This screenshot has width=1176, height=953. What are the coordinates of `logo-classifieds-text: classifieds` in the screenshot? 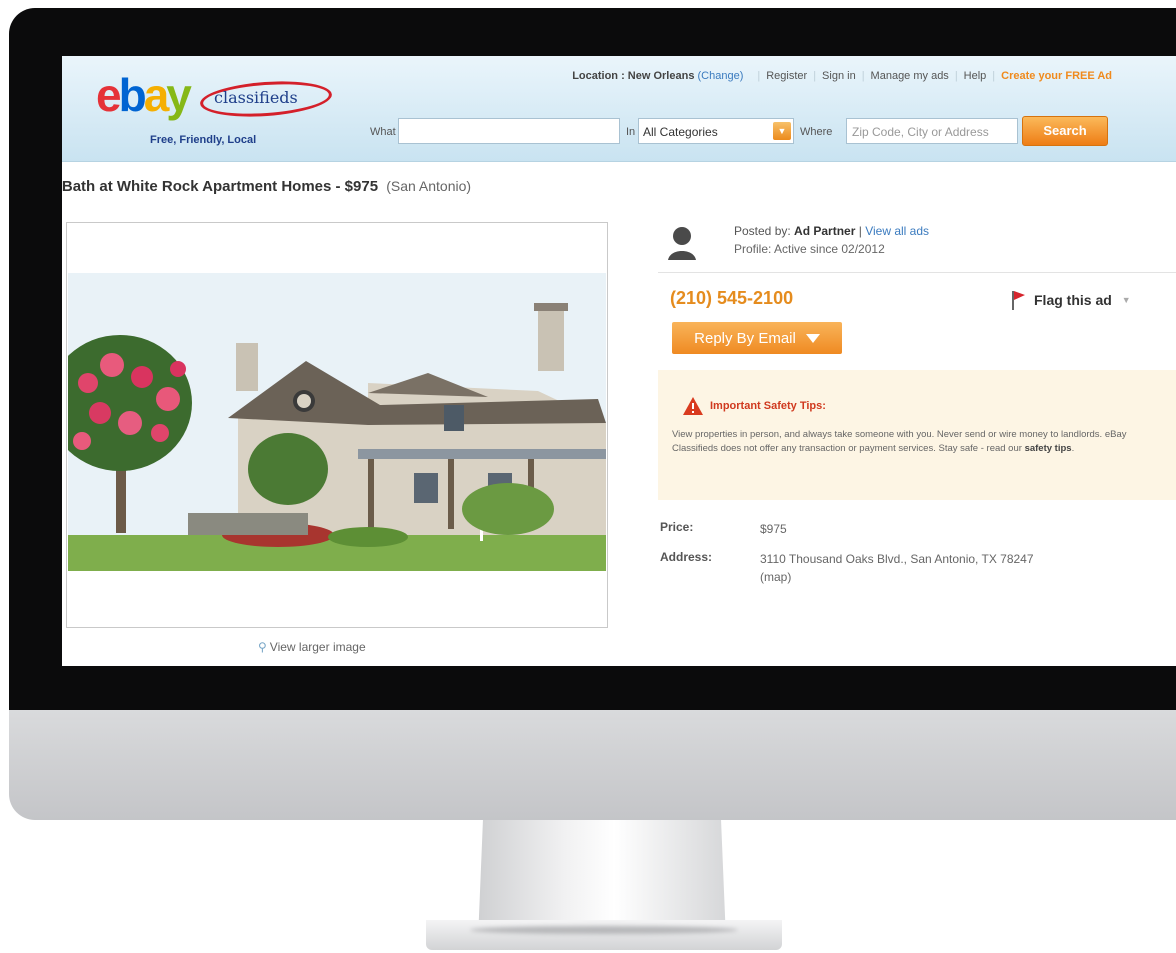 It's located at (256, 97).